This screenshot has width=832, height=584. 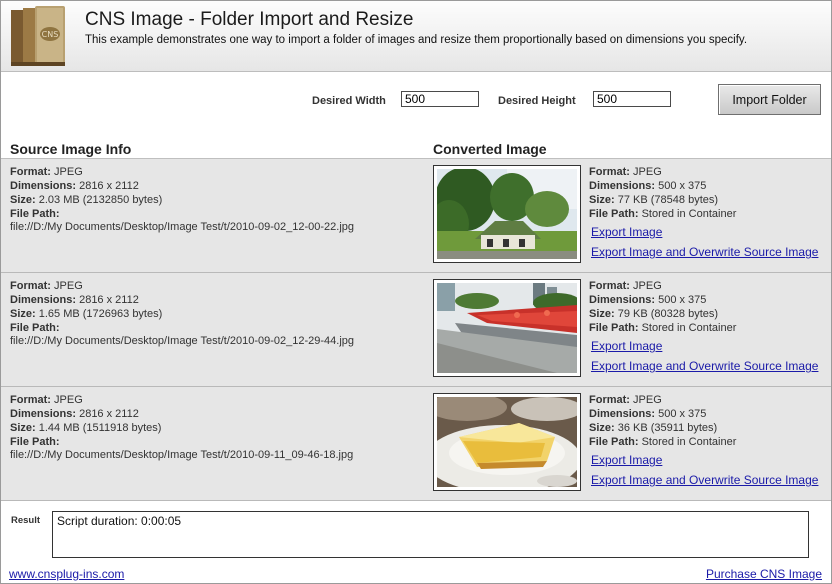 What do you see at coordinates (26, 520) in the screenshot?
I see `result-label: Result` at bounding box center [26, 520].